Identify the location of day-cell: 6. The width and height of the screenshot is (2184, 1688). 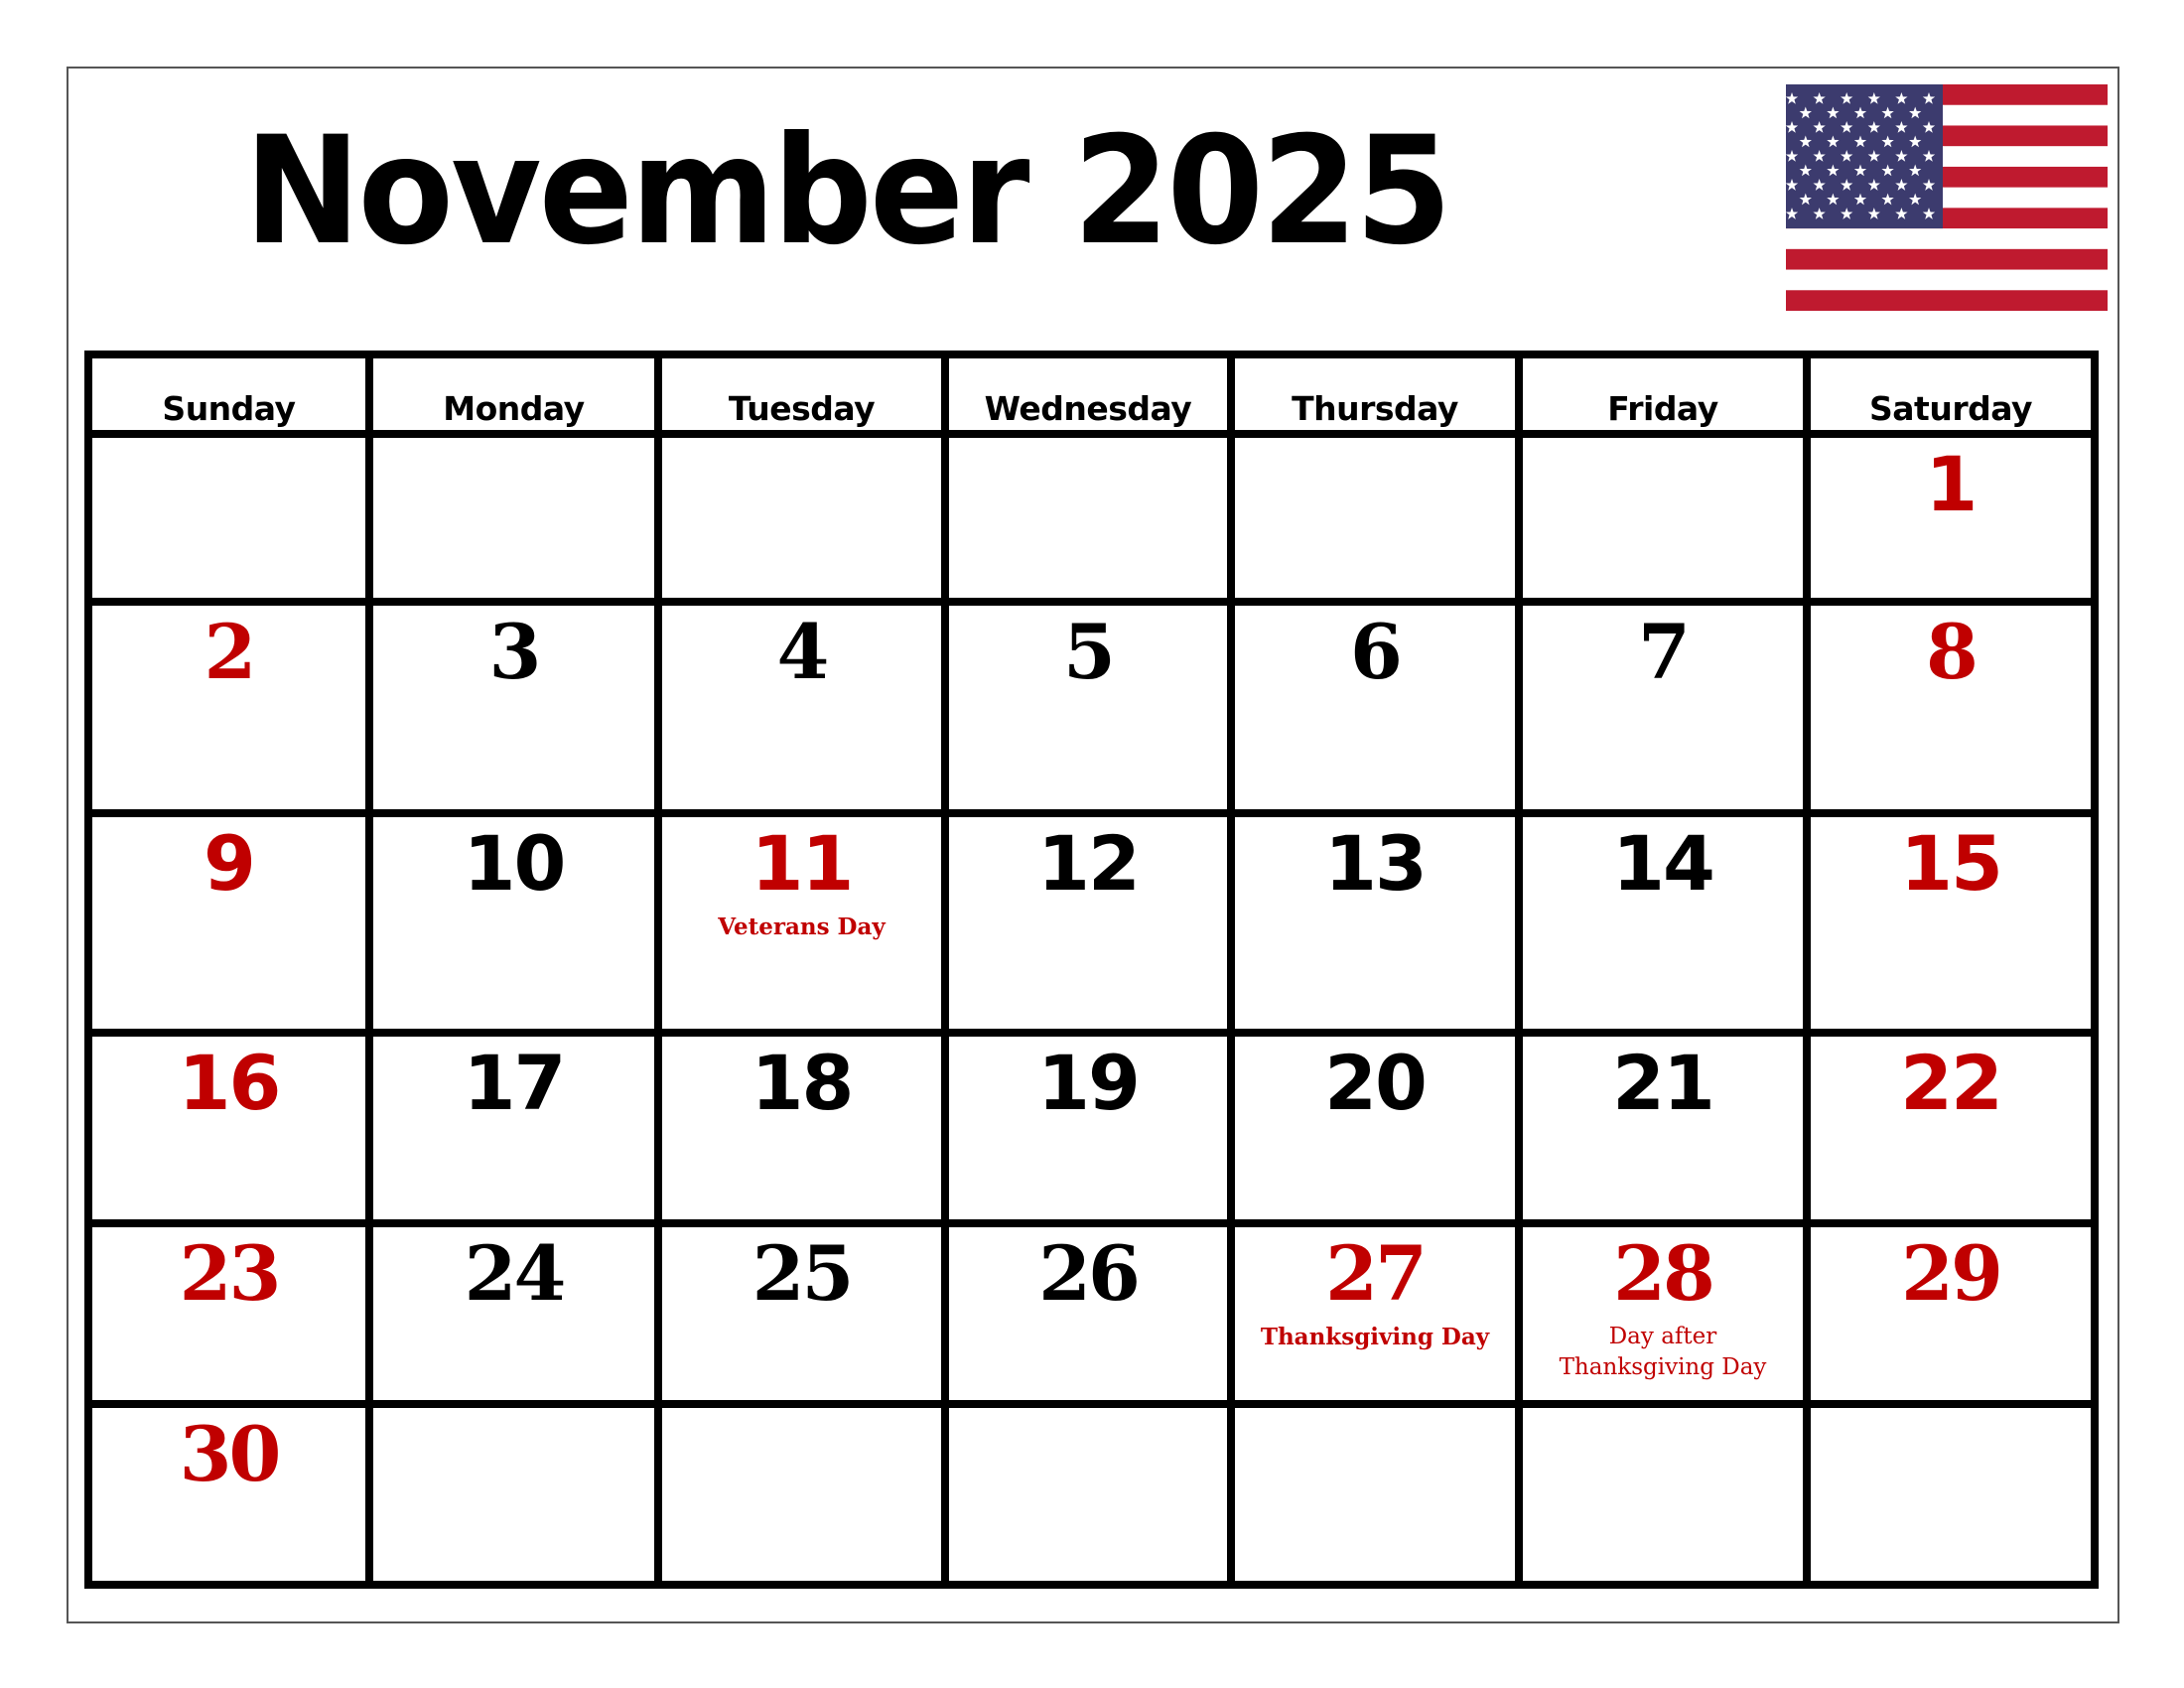
(1375, 707).